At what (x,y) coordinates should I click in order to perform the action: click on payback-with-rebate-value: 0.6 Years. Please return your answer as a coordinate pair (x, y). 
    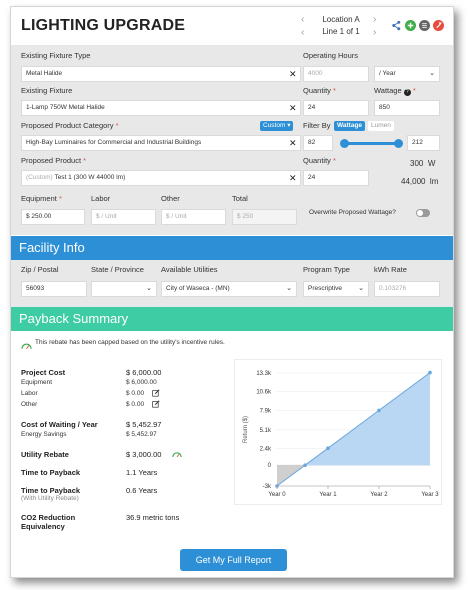
    Looking at the image, I should click on (142, 490).